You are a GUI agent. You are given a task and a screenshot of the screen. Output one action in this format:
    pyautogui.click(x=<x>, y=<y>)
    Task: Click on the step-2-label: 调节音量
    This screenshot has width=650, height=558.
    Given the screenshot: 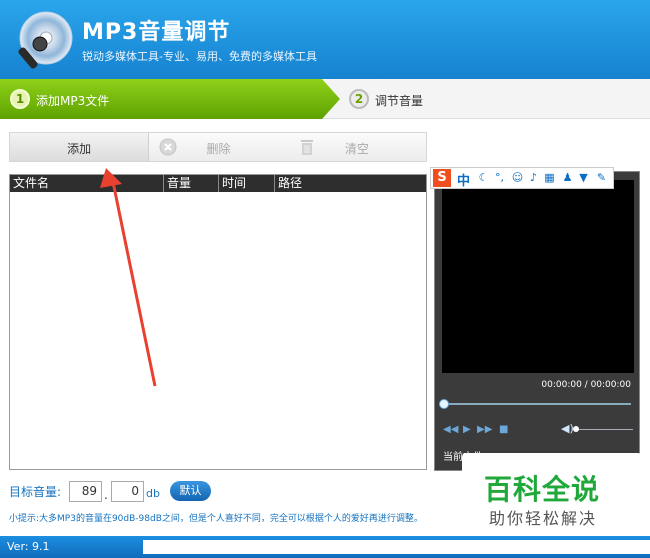 What is the action you would take?
    pyautogui.click(x=399, y=101)
    